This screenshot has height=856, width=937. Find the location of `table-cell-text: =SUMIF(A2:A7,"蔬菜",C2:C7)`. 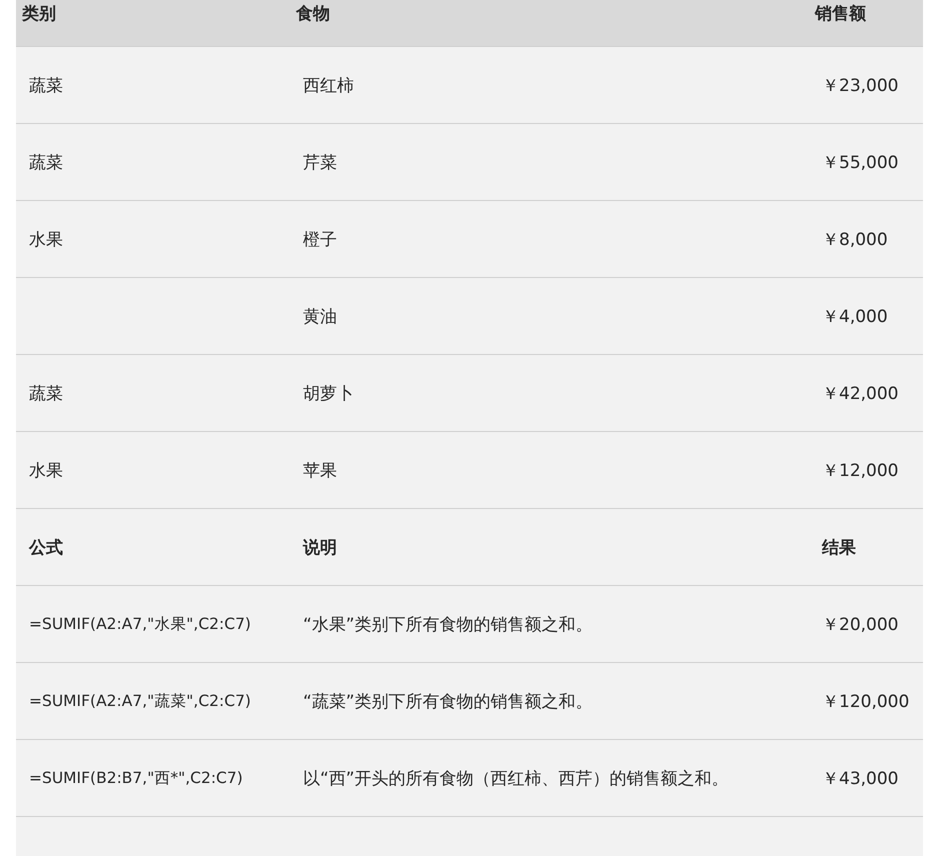

table-cell-text: =SUMIF(A2:A7,"蔬菜",C2:C7) is located at coordinates (140, 701).